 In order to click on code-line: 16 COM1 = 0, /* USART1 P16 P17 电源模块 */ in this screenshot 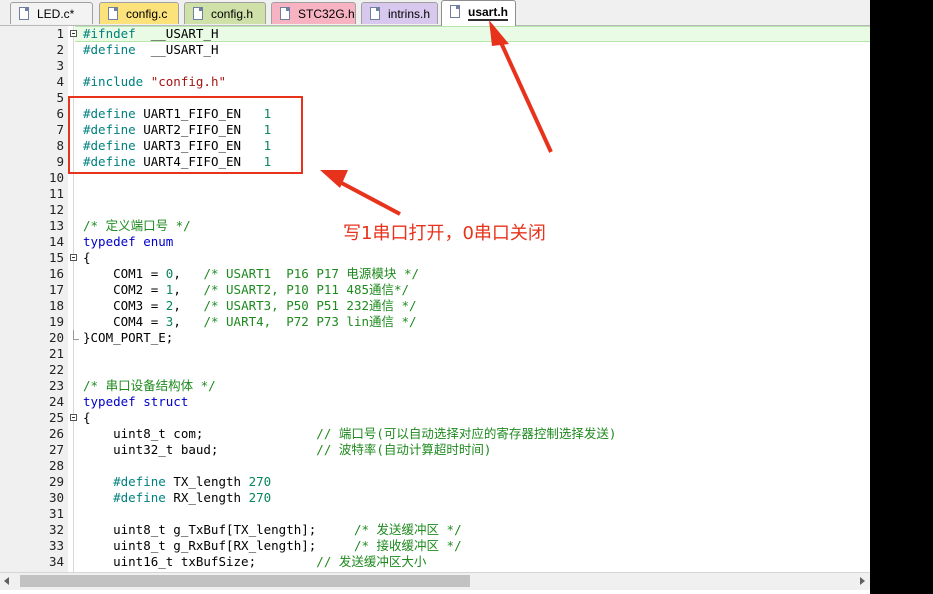, I will do `click(435, 274)`.